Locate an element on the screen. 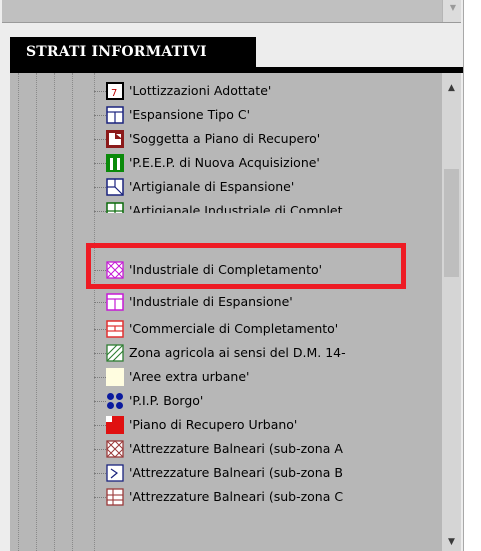  tree-item-zona-agricola: Zona agricola ai sensi del D.M. 14- is located at coordinates (226, 353).